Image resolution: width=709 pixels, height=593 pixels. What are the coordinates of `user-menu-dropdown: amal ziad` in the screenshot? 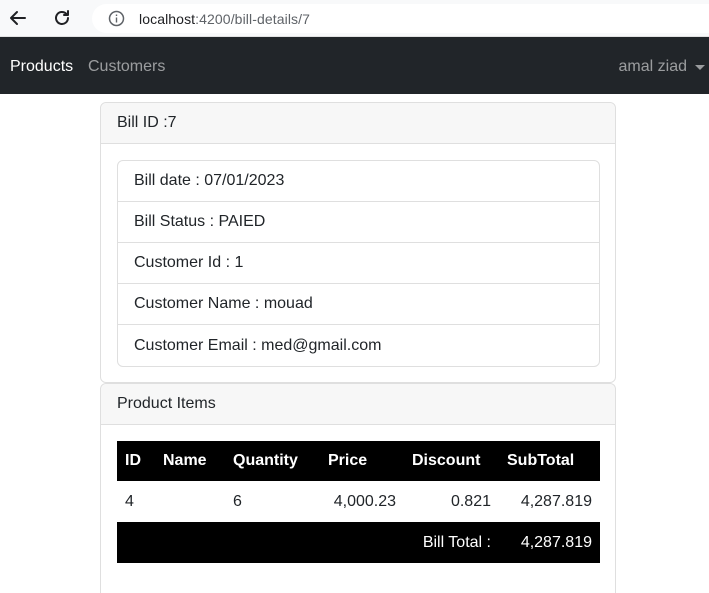 It's located at (662, 67).